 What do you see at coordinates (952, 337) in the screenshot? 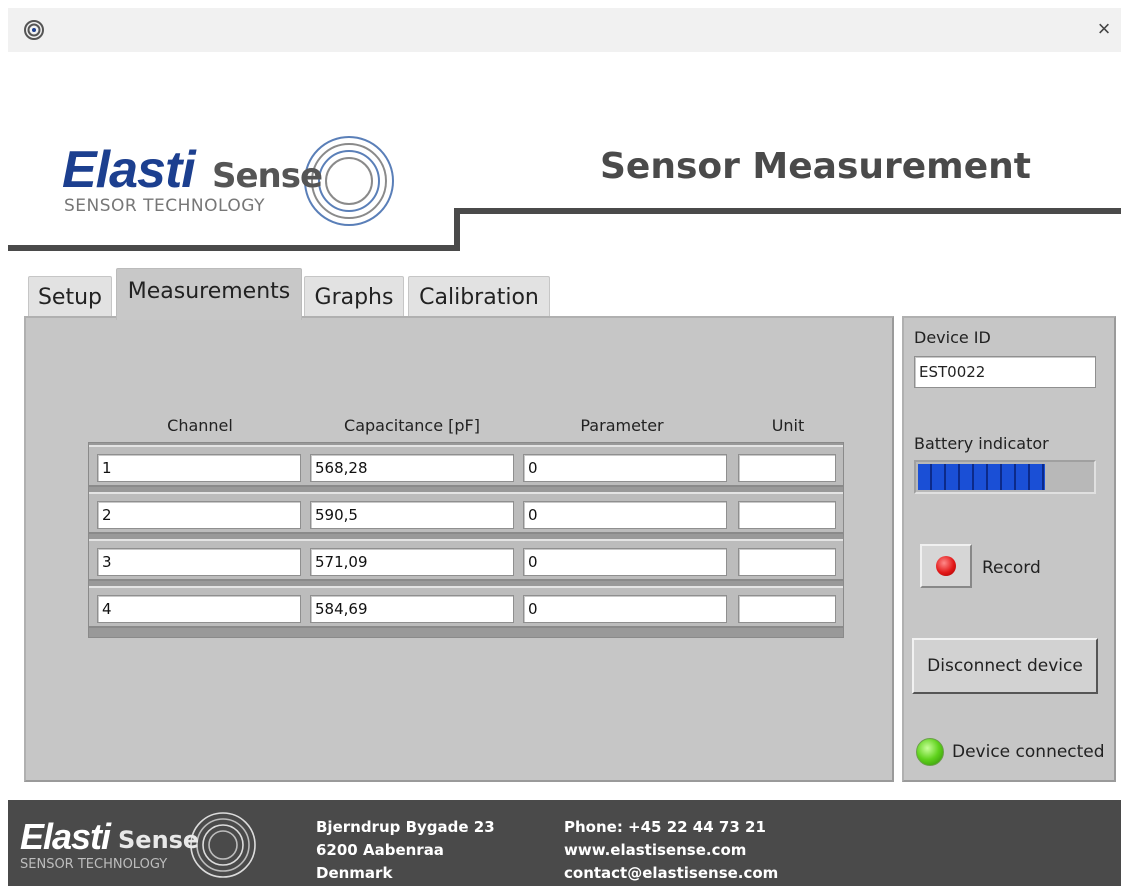
I see `device-id-label: Device ID` at bounding box center [952, 337].